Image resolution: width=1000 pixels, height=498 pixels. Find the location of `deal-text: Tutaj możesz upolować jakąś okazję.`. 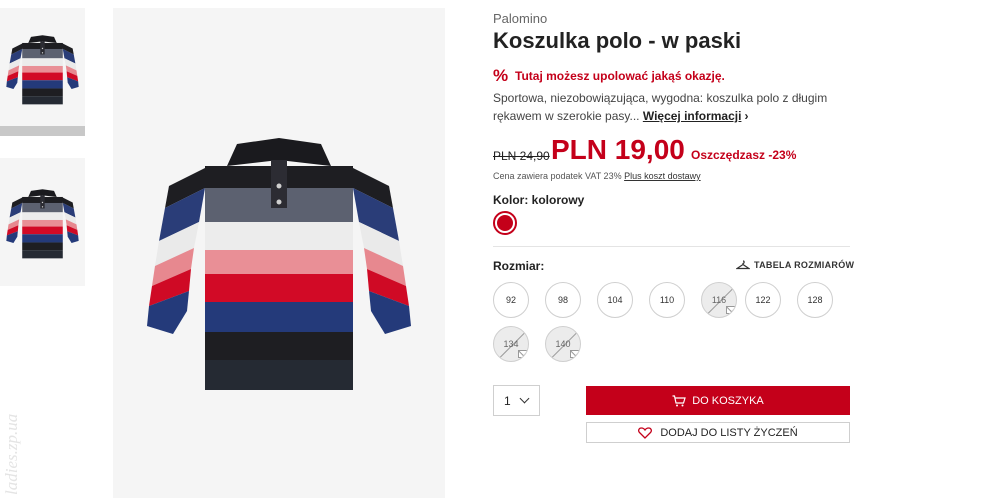

deal-text: Tutaj możesz upolować jakąś okazję. is located at coordinates (620, 76).